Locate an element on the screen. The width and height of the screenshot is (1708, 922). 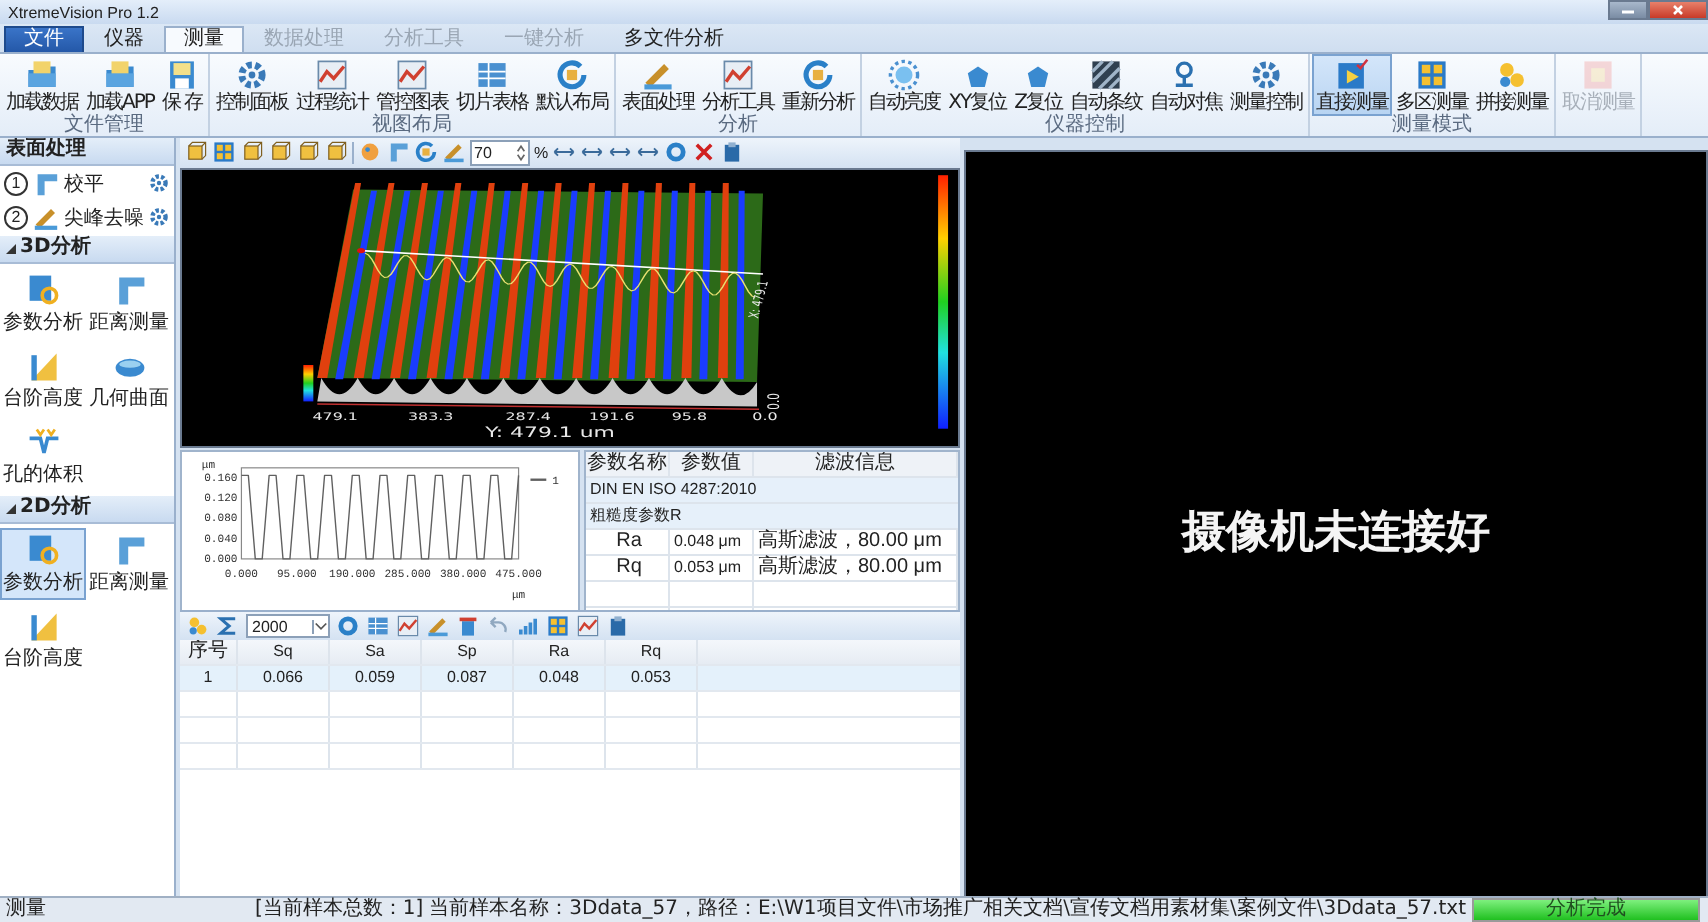
ribbon-button: 测量控制 is located at coordinates (1265, 84).